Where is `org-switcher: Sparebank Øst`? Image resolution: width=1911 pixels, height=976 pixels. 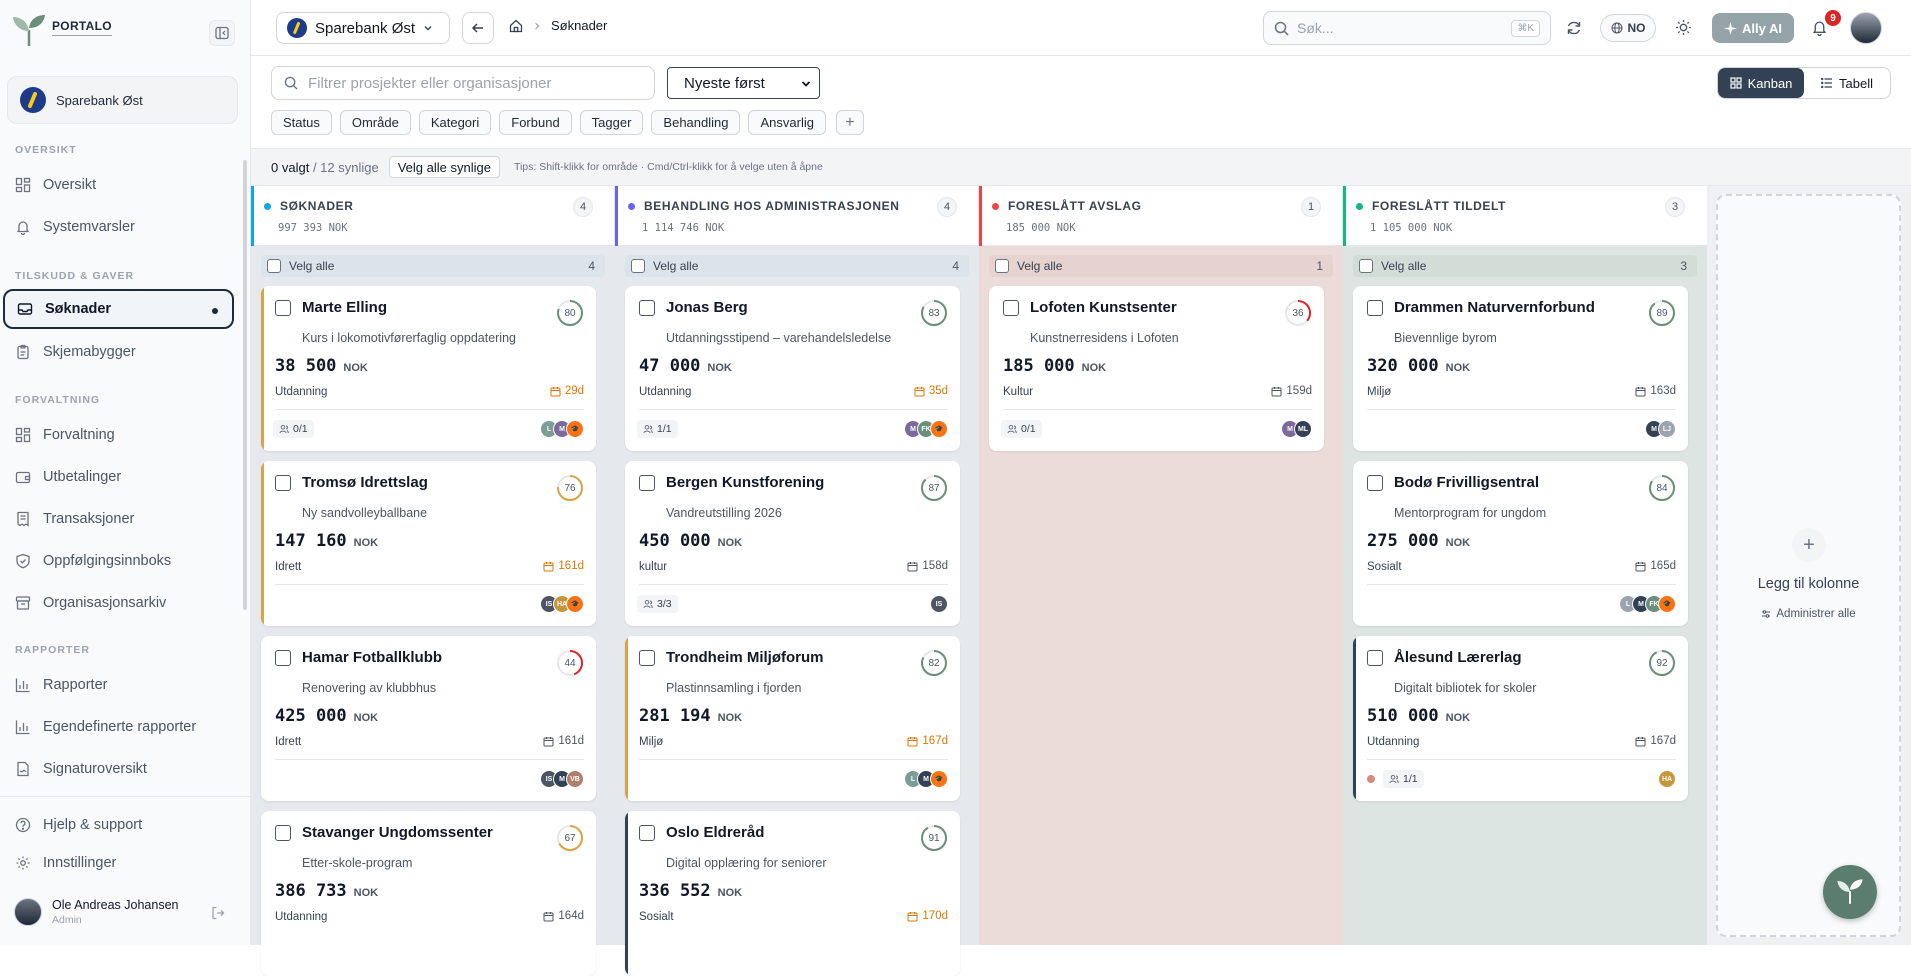 org-switcher: Sparebank Øst is located at coordinates (363, 28).